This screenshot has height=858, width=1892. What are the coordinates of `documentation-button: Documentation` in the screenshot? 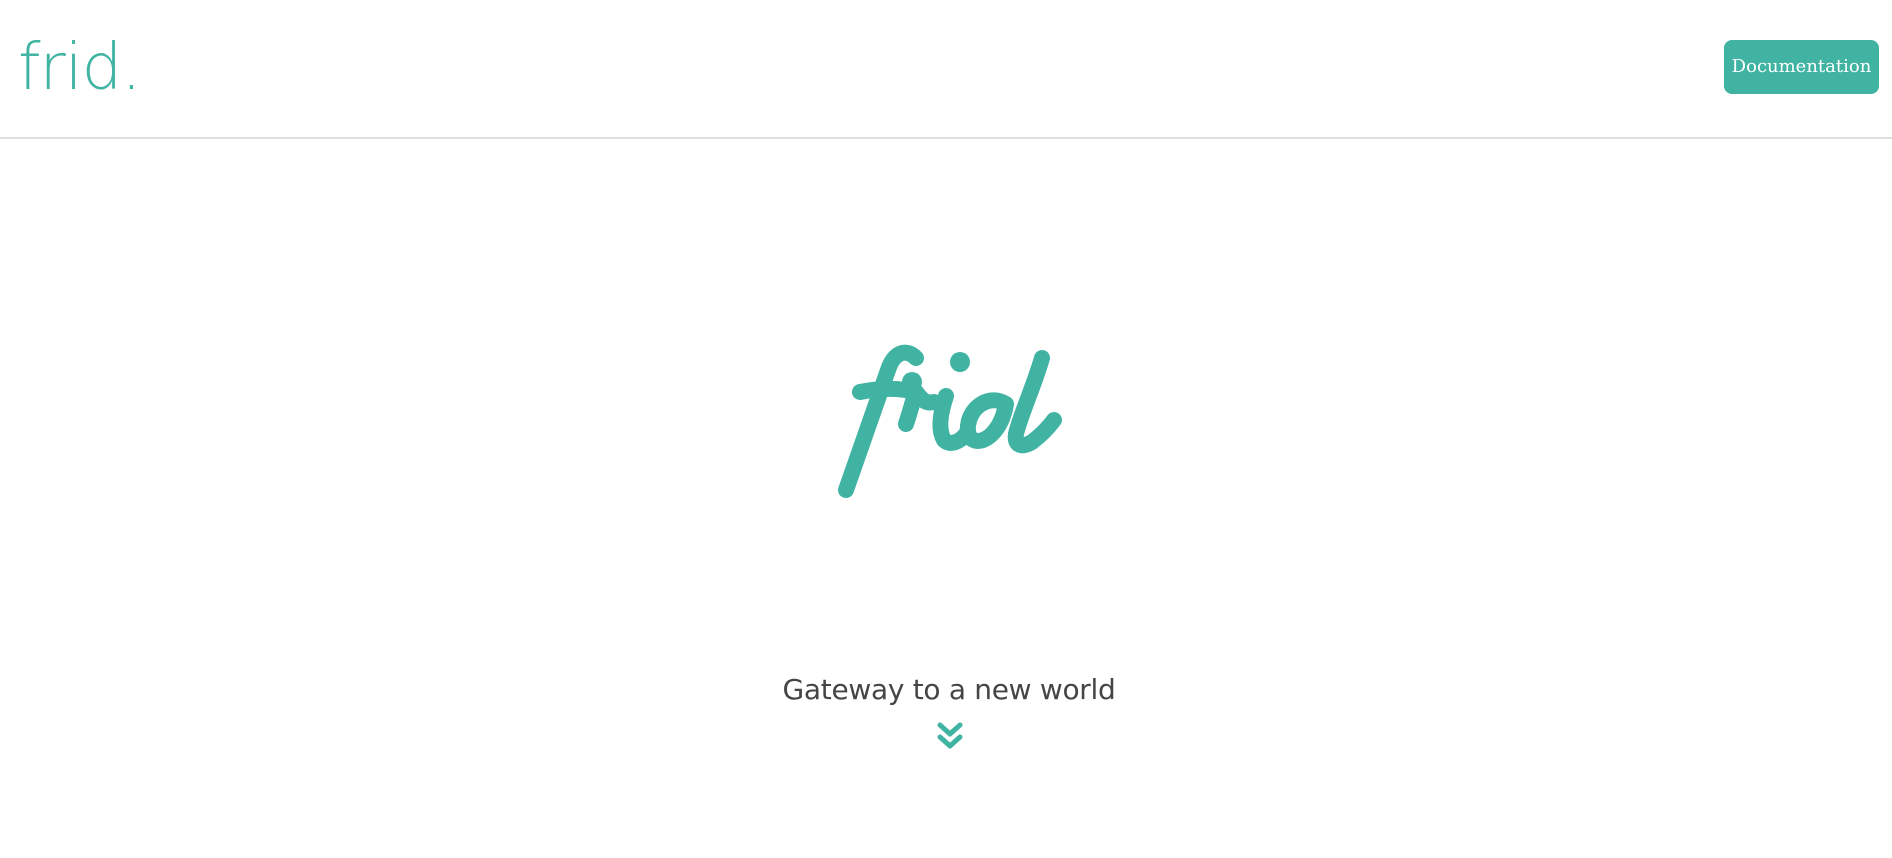 It's located at (1801, 67).